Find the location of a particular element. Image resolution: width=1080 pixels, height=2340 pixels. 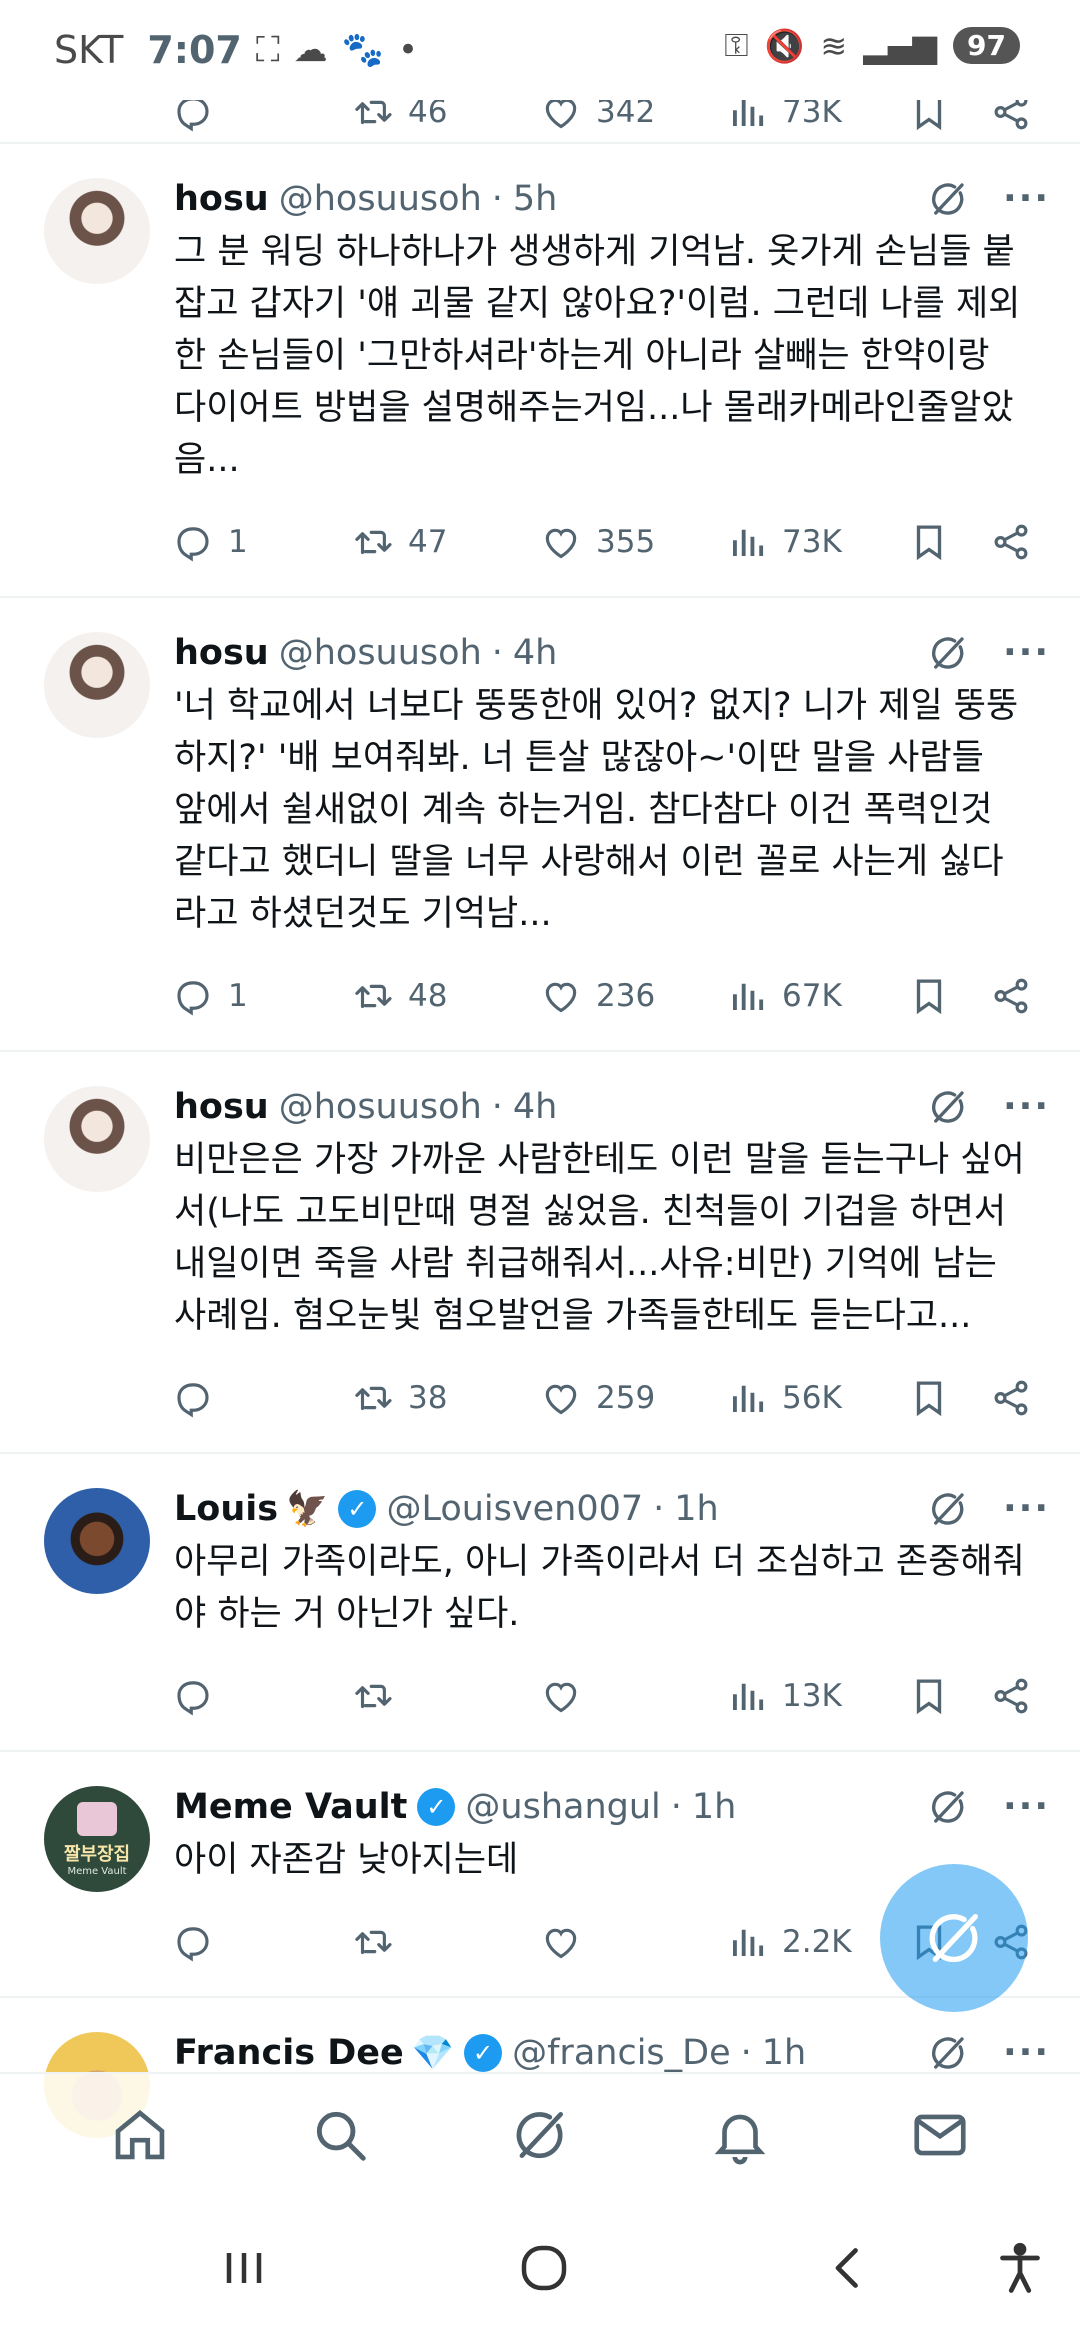

like-count: 355 is located at coordinates (626, 542).